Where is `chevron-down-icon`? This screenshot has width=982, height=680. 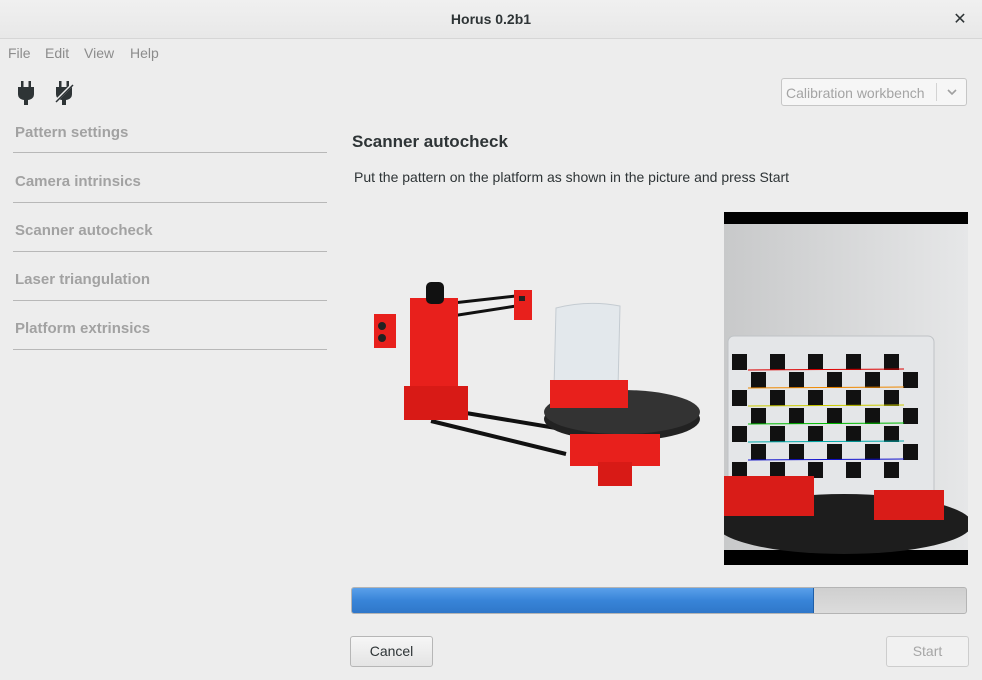
chevron-down-icon is located at coordinates (952, 92).